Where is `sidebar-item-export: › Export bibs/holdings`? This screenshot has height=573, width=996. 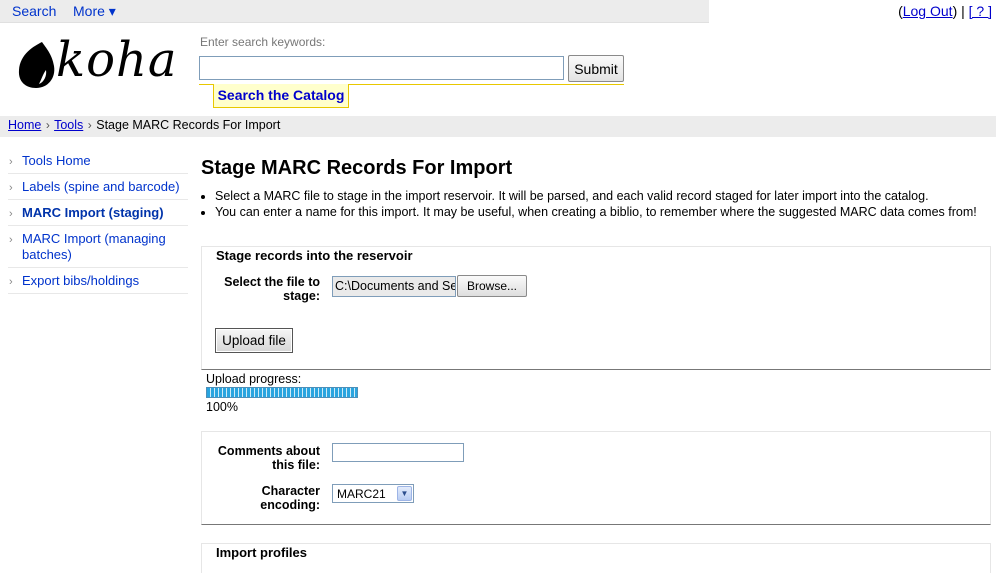
sidebar-item-export: › Export bibs/holdings is located at coordinates (98, 283).